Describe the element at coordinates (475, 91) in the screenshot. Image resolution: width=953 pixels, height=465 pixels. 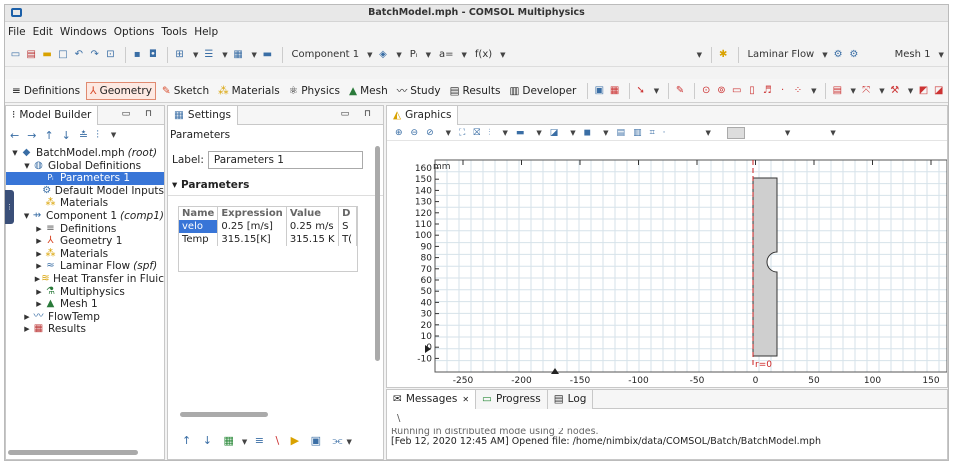
I see `tab-results: ▤ Results` at that location.